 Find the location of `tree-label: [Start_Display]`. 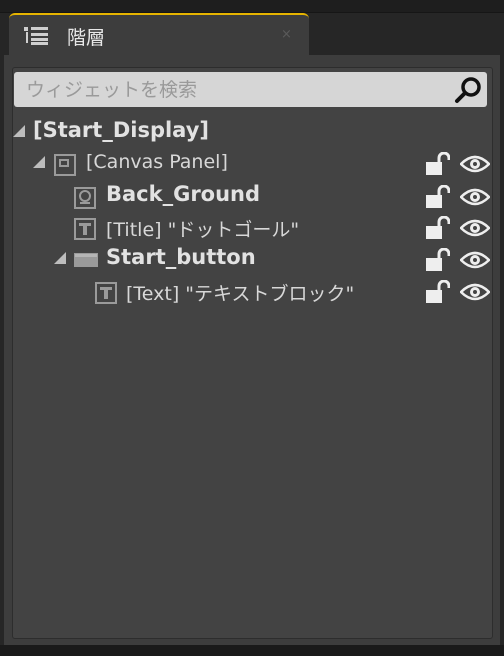

tree-label: [Start_Display] is located at coordinates (121, 130).